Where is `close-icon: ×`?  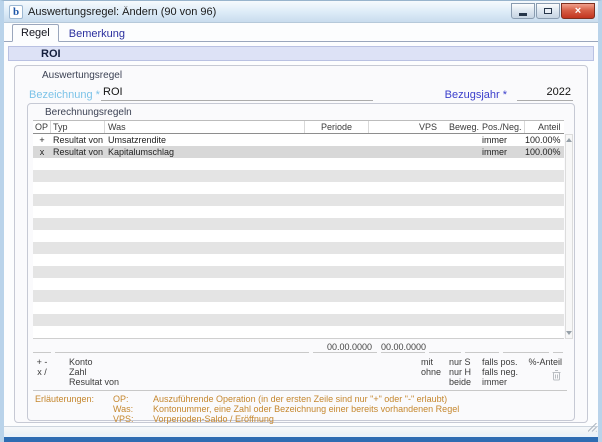 close-icon: × is located at coordinates (578, 11).